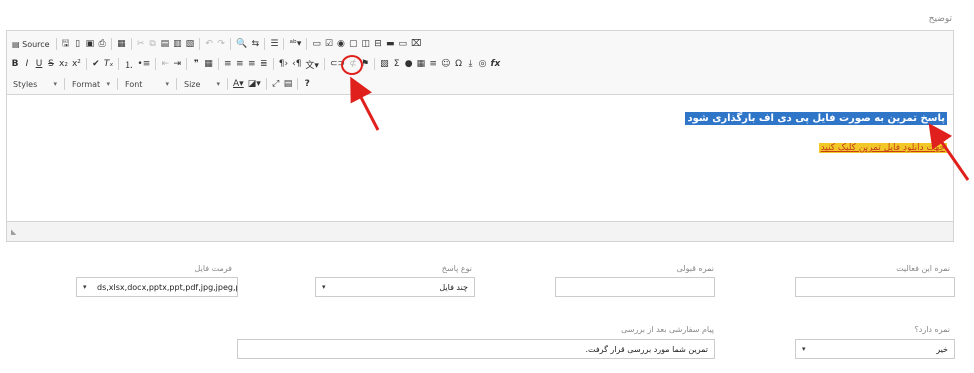 The width and height of the screenshot is (974, 373). Describe the element at coordinates (63, 64) in the screenshot. I see `subscript-icon: x₂` at that location.